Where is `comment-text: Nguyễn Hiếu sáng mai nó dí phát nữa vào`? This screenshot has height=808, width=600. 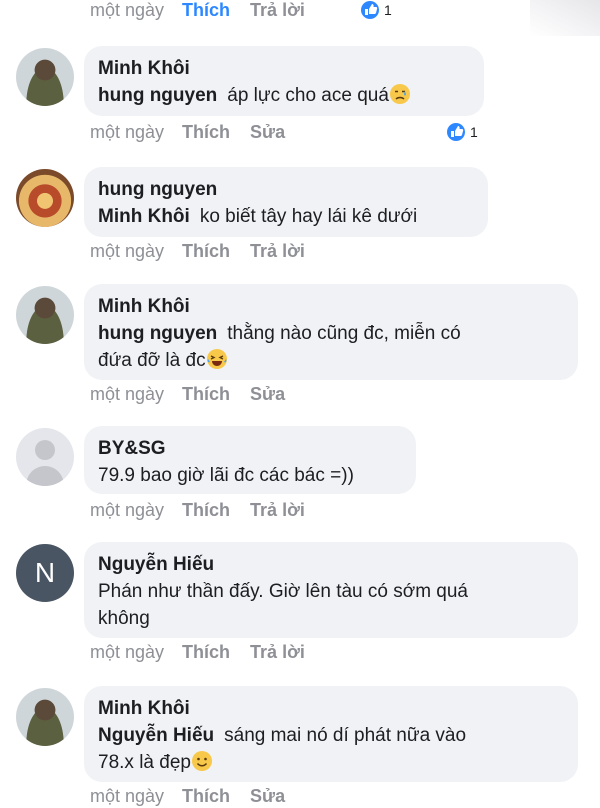 comment-text: Nguyễn Hiếu sáng mai nó dí phát nữa vào is located at coordinates (331, 735).